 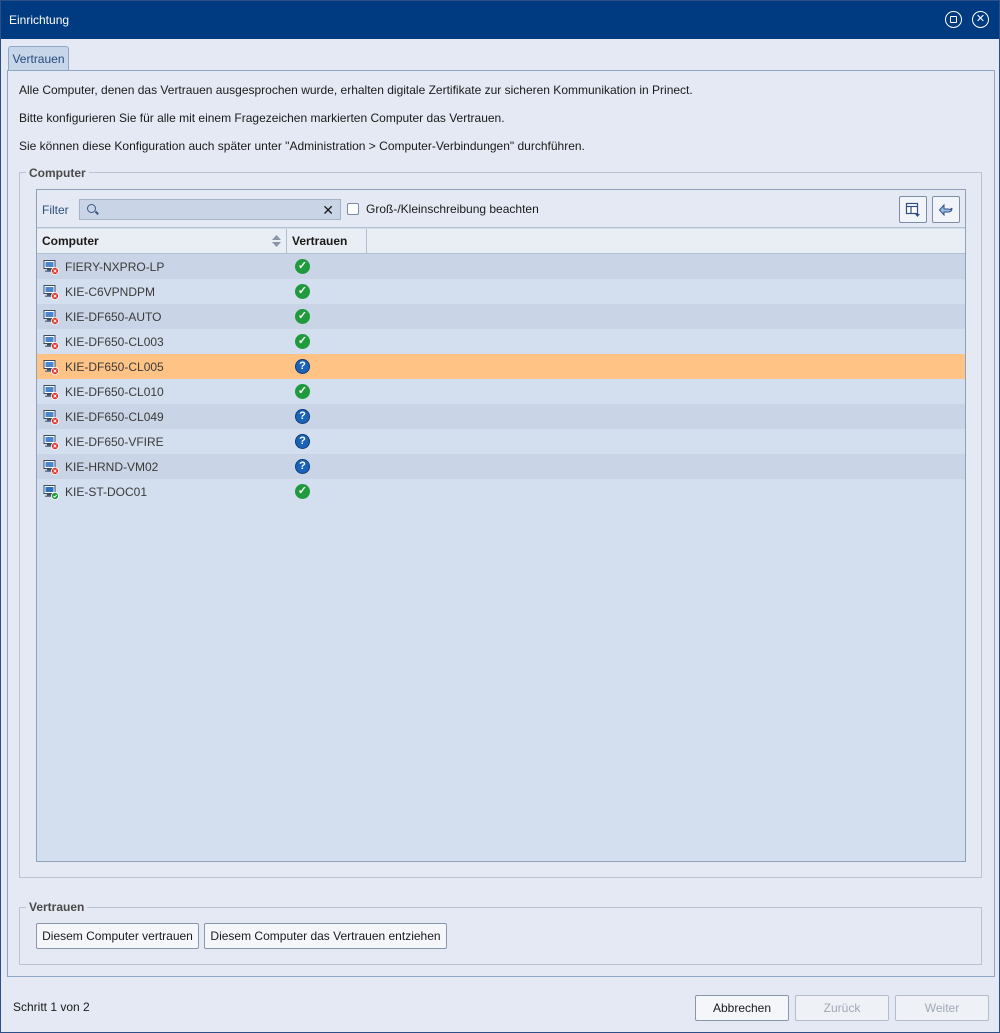 What do you see at coordinates (114, 442) in the screenshot?
I see `computer-name: KIE-DF650-VFIRE` at bounding box center [114, 442].